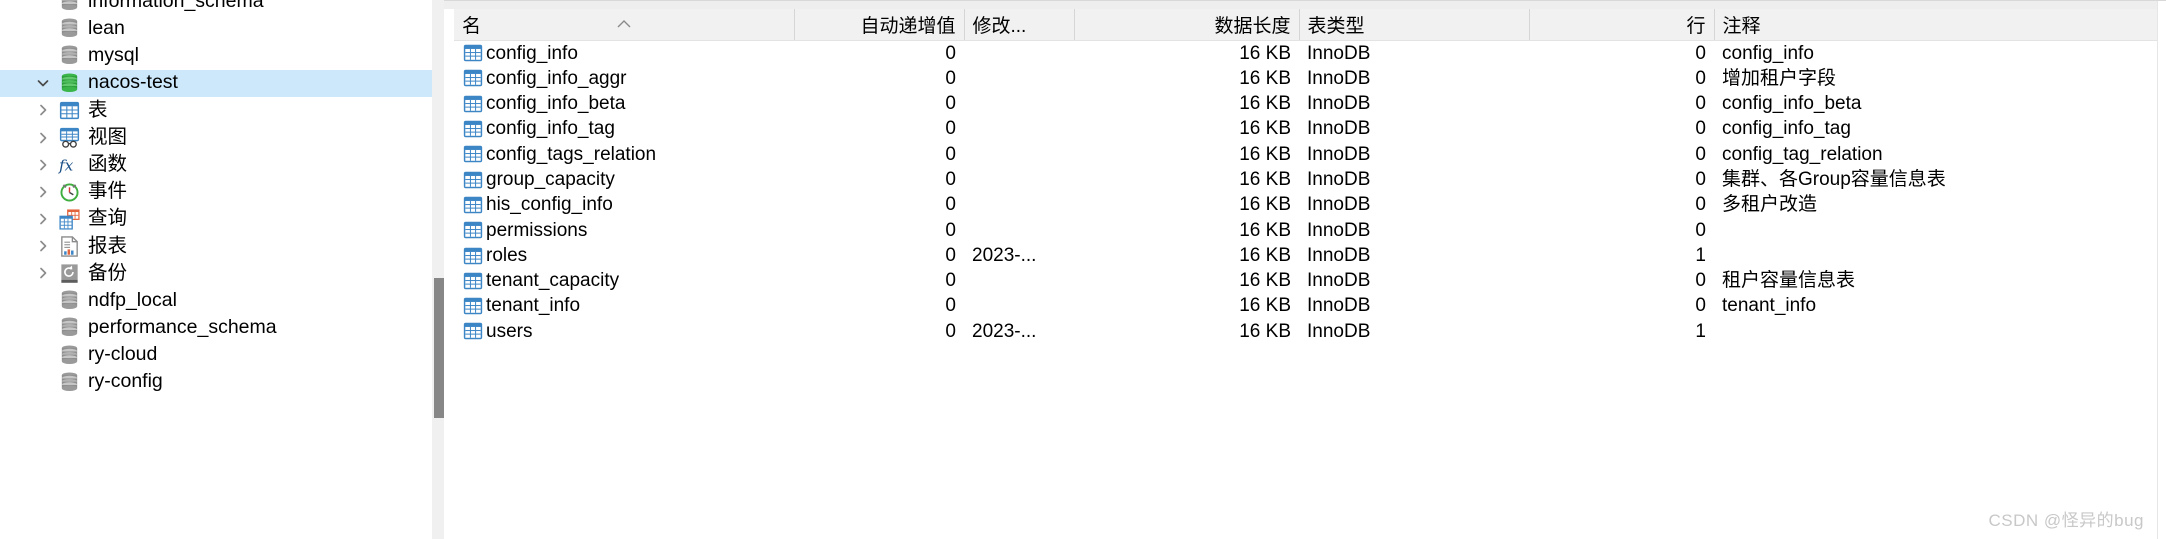 The width and height of the screenshot is (2166, 539). What do you see at coordinates (1741, 26) in the screenshot?
I see `column-header-comment-label: 注释` at bounding box center [1741, 26].